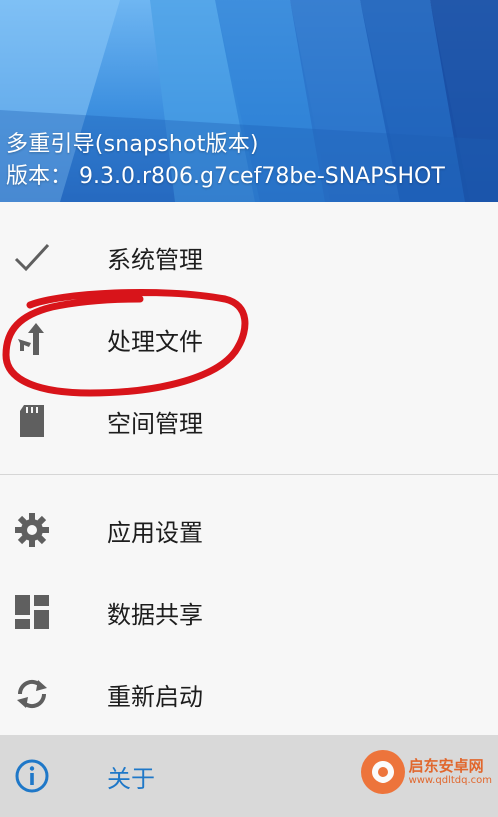 The height and width of the screenshot is (817, 498). Describe the element at coordinates (155, 696) in the screenshot. I see `menu-item-label: 重新启动` at that location.